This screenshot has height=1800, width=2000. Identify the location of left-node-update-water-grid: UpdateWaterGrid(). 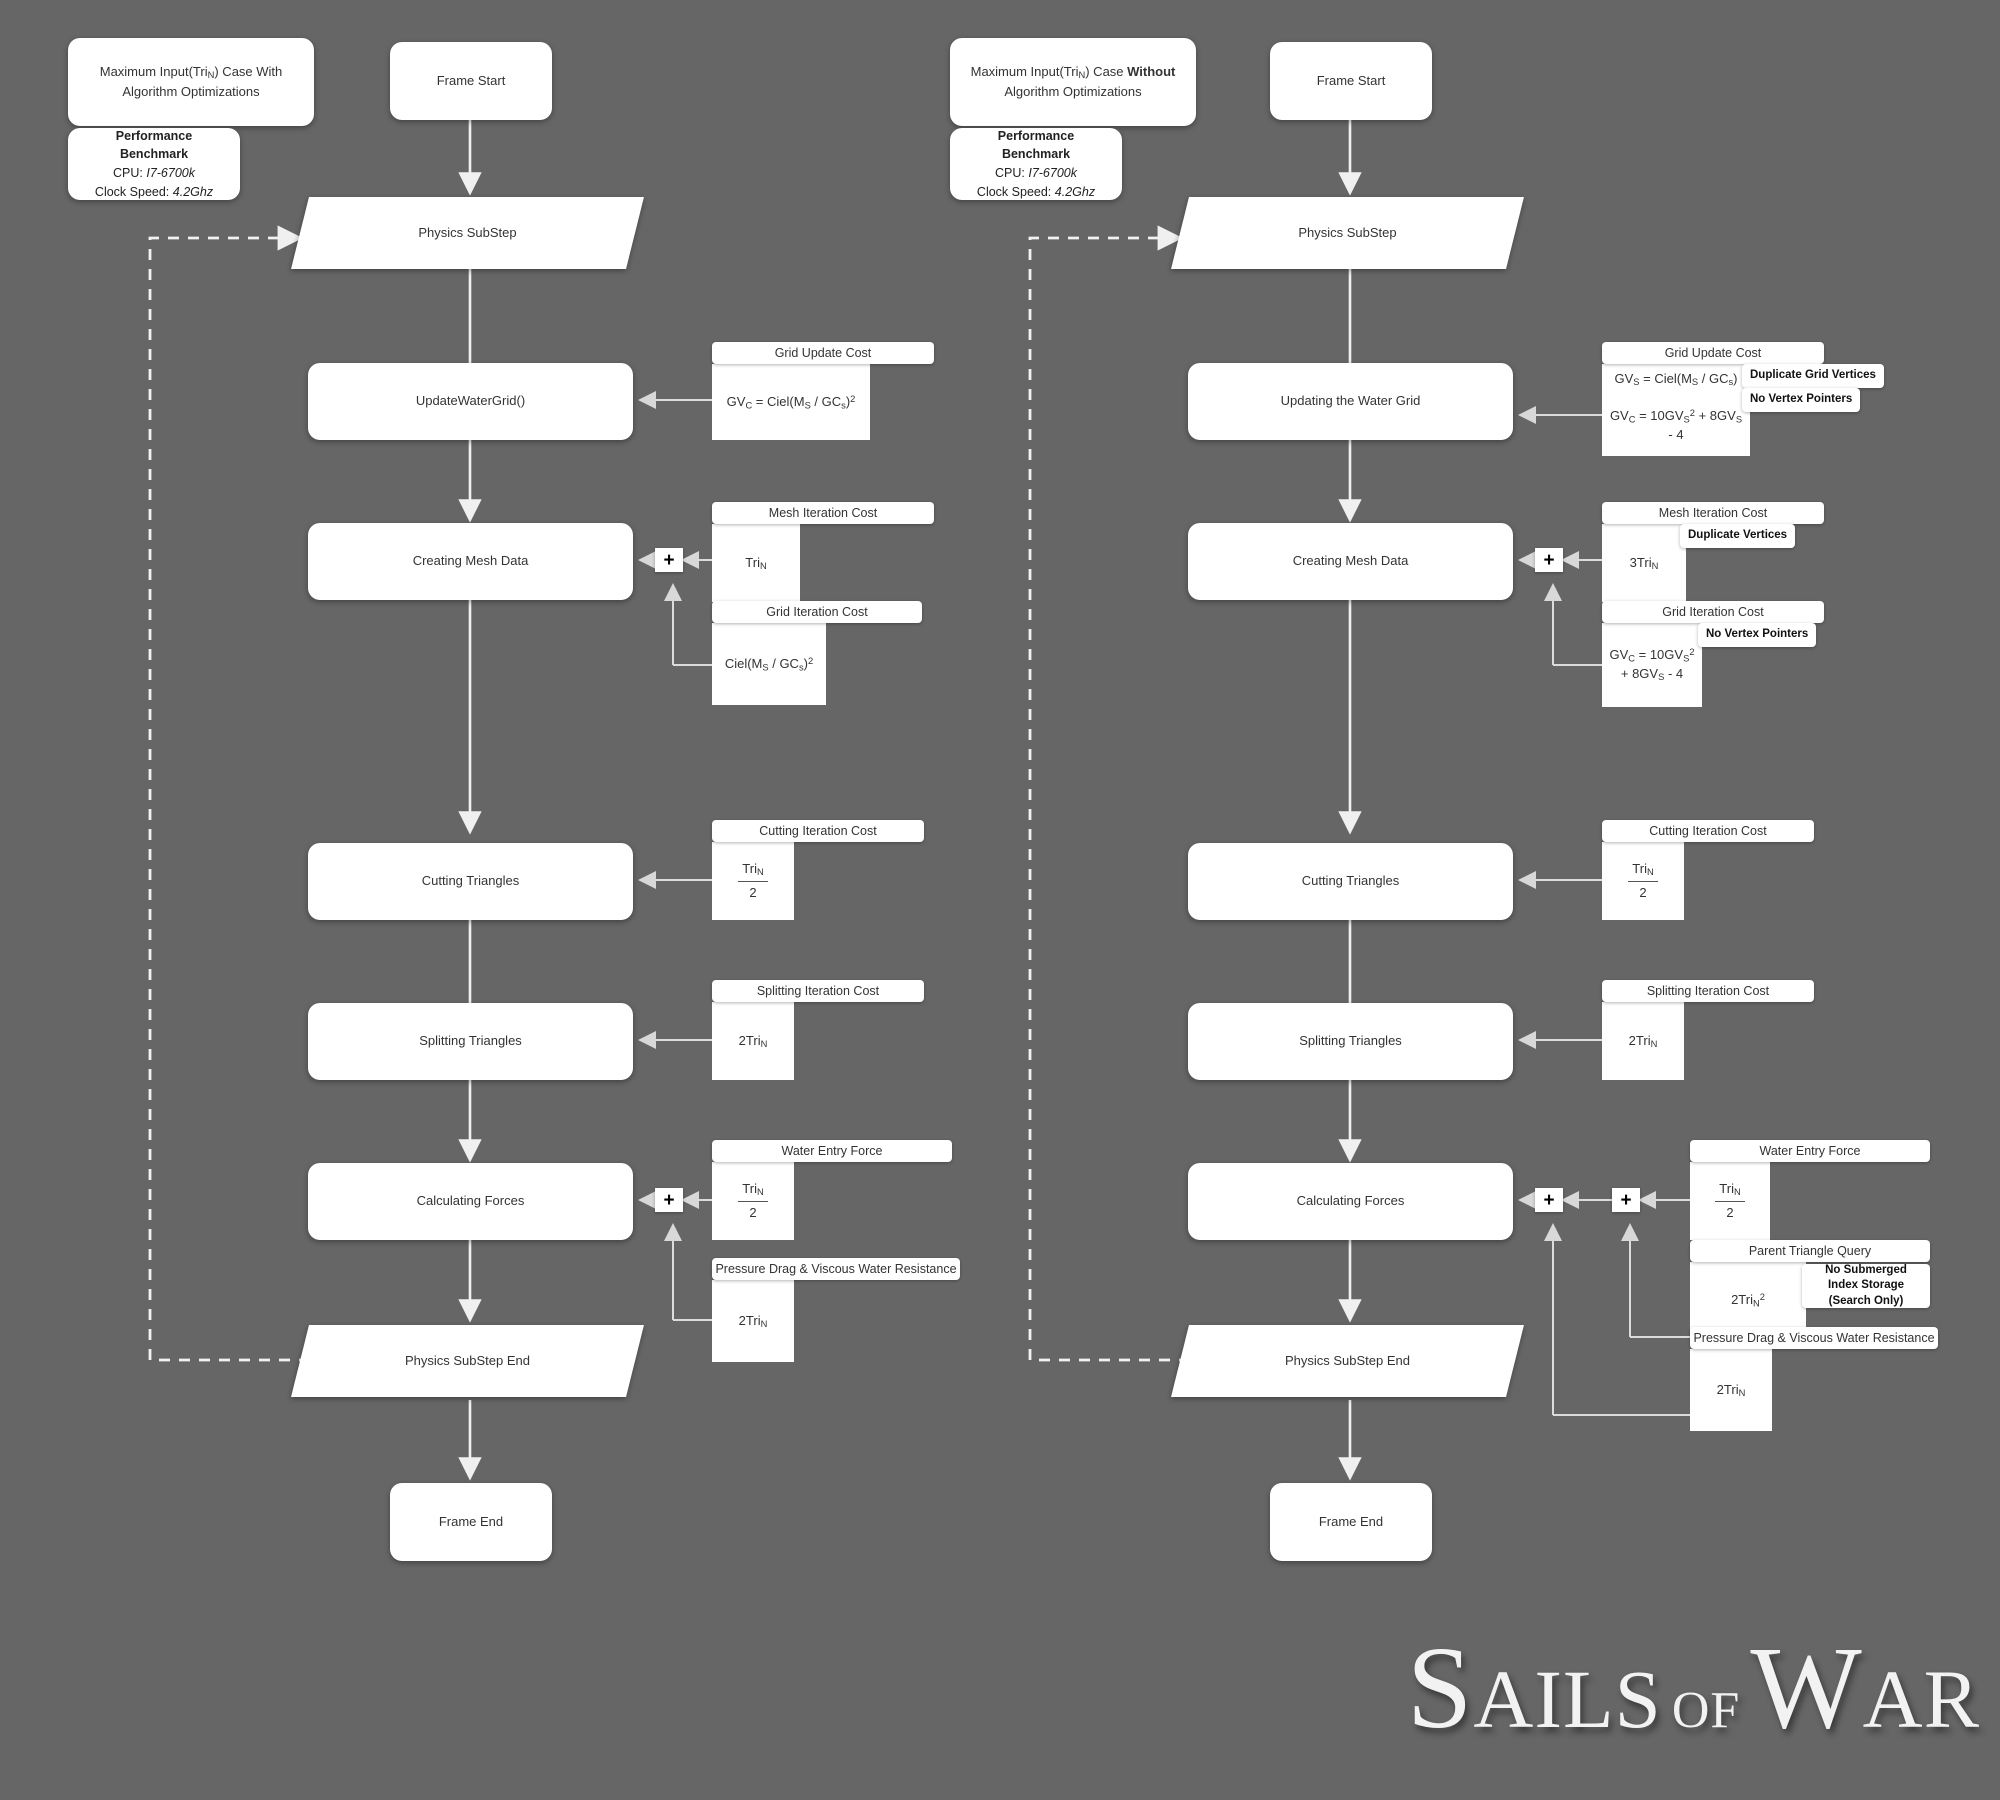
(470, 401).